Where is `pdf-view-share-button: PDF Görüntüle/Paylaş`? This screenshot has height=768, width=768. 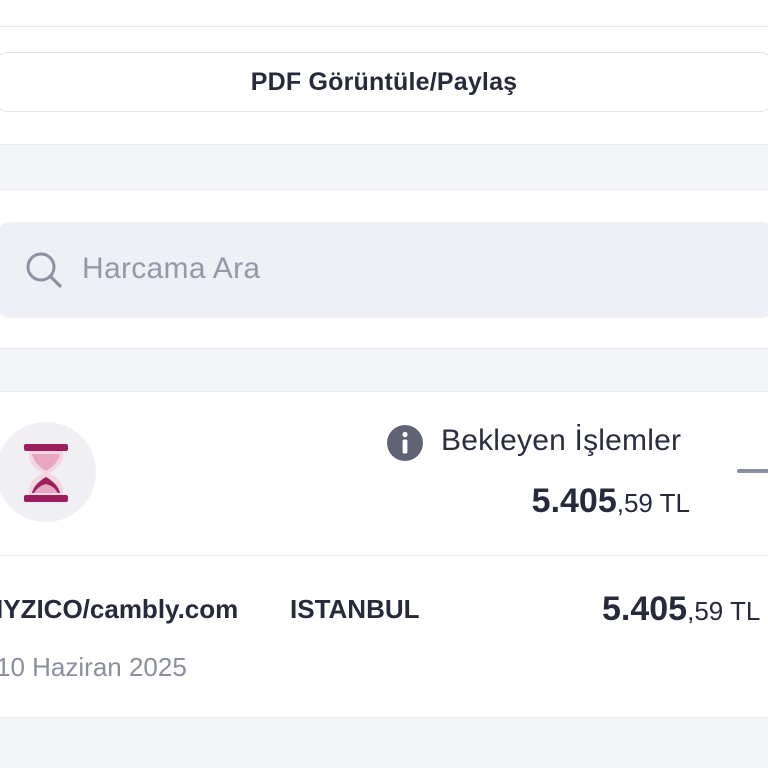
pdf-view-share-button: PDF Görüntüle/Paylaş is located at coordinates (384, 82).